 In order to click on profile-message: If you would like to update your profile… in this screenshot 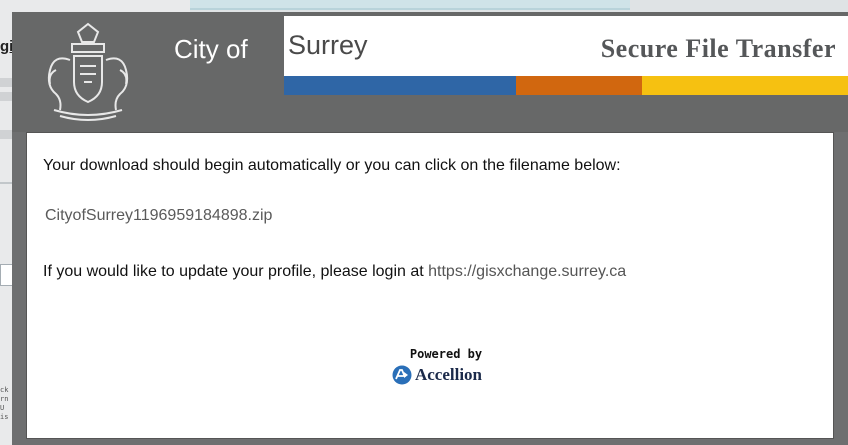, I will do `click(233, 271)`.